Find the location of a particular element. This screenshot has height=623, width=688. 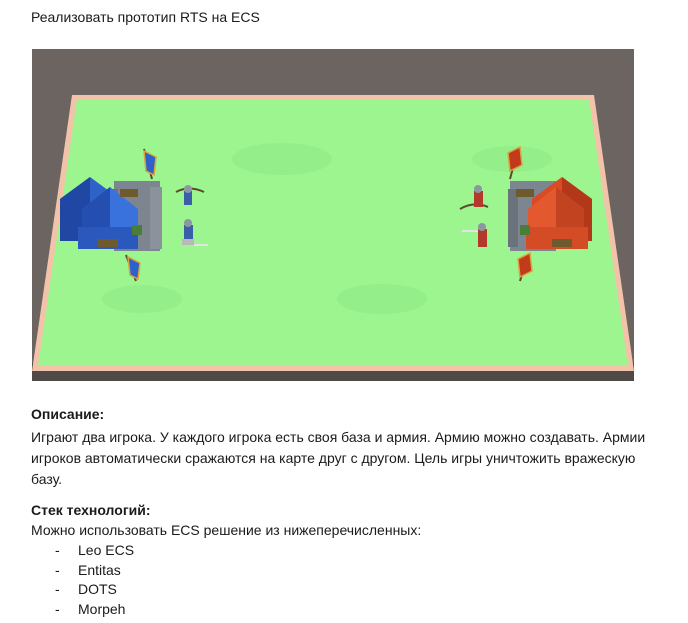

list-item-label: DOTS is located at coordinates (97, 589).